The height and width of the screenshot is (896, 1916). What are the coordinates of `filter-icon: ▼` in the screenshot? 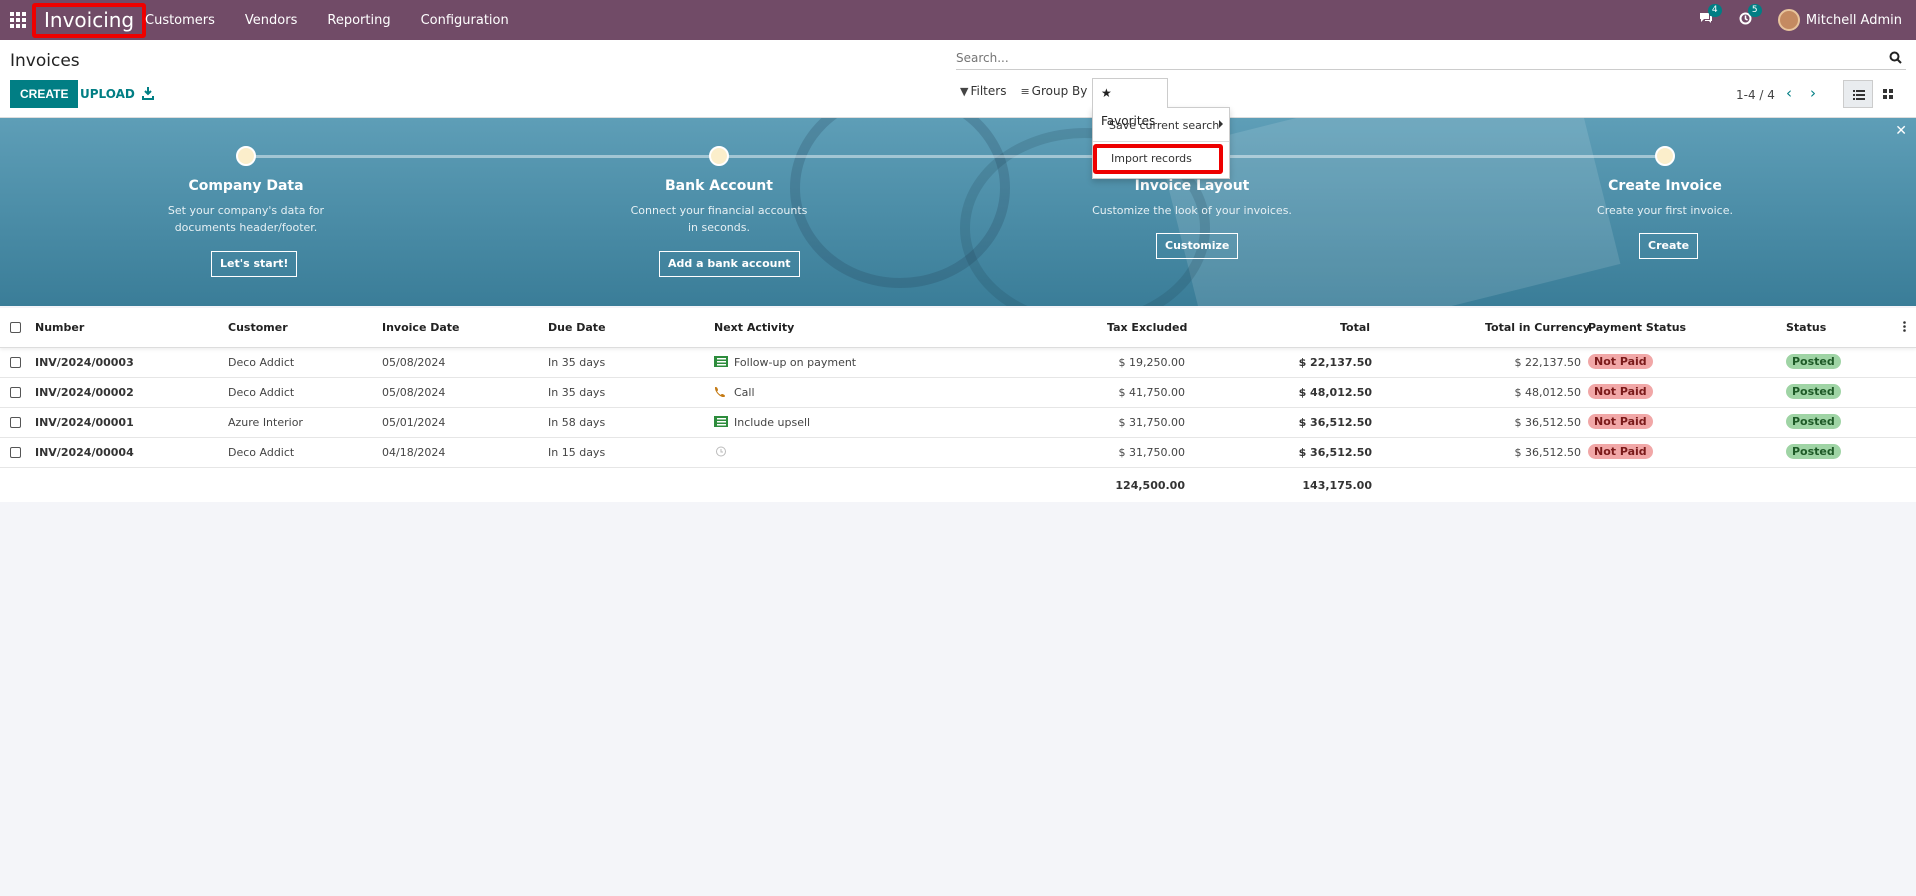 It's located at (964, 91).